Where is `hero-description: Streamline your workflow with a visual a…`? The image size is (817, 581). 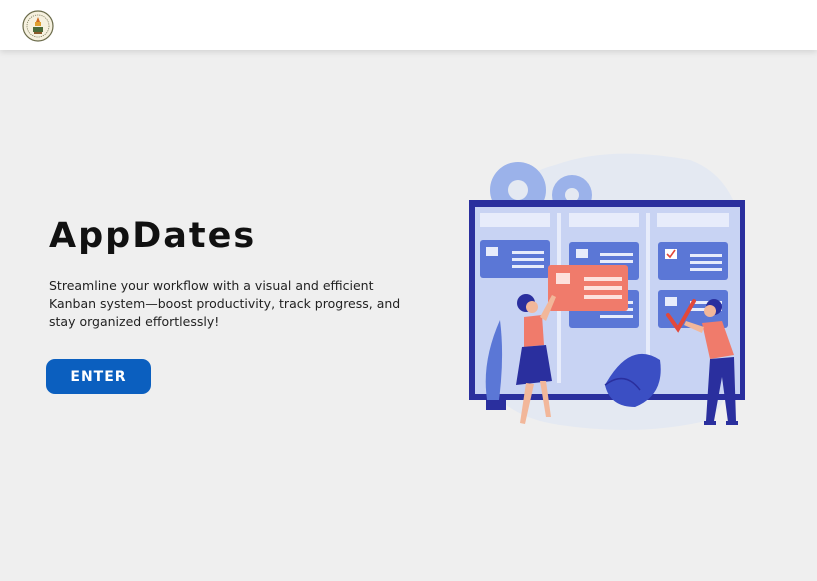 hero-description: Streamline your workflow with a visual a… is located at coordinates (225, 303).